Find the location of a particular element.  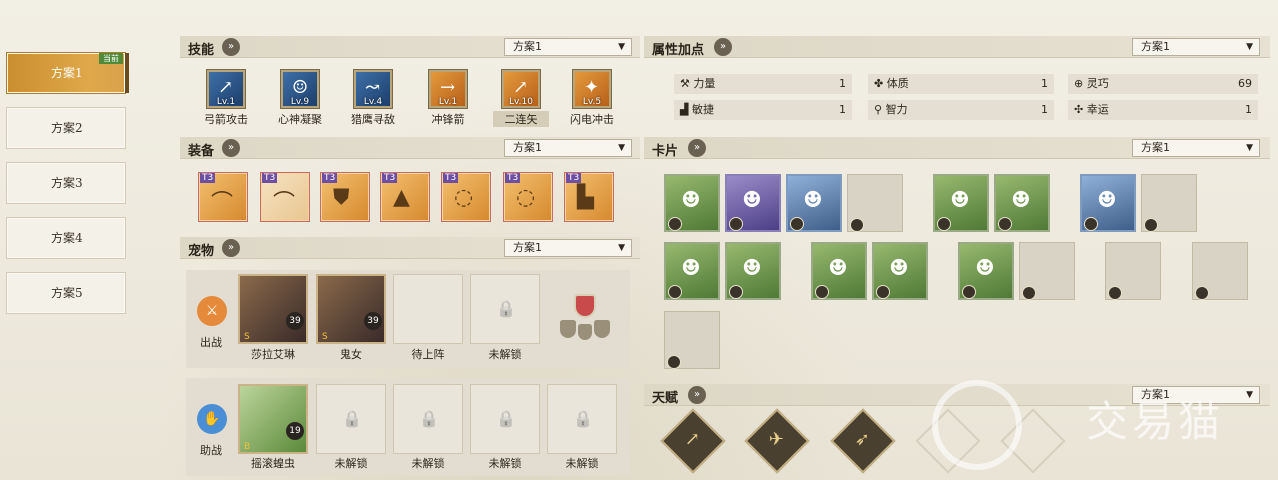

pet-grade: S is located at coordinates (247, 337).